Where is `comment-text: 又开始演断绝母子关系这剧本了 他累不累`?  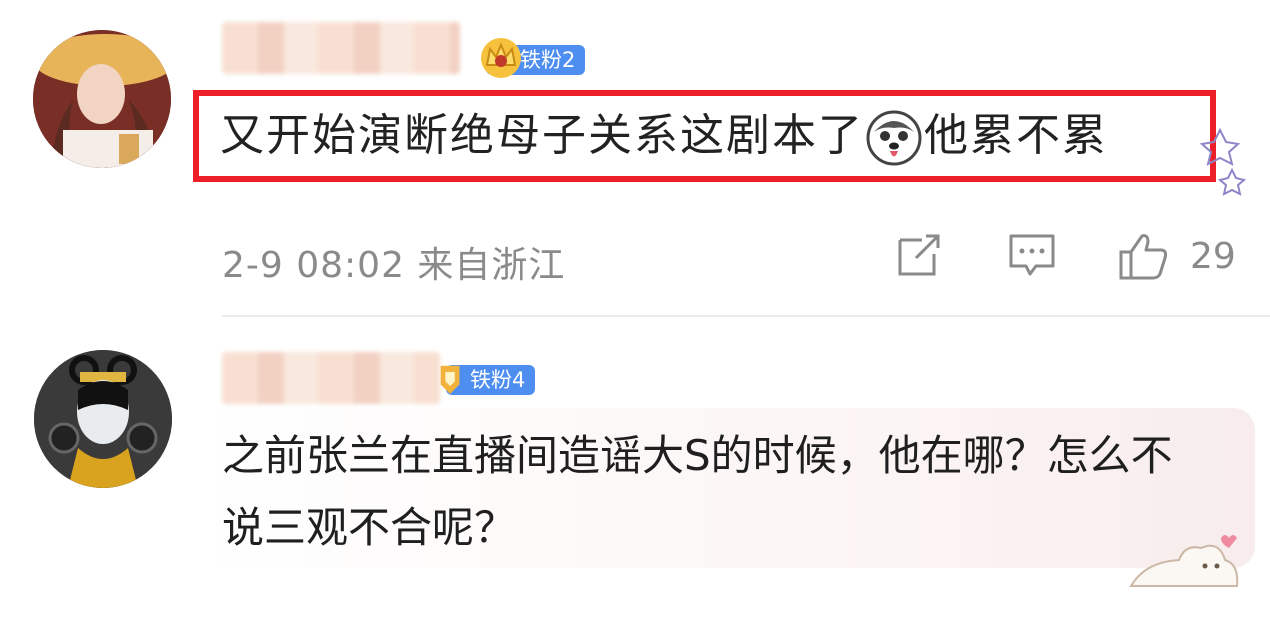
comment-text: 又开始演断绝母子关系这剧本了 他累不累 is located at coordinates (664, 136).